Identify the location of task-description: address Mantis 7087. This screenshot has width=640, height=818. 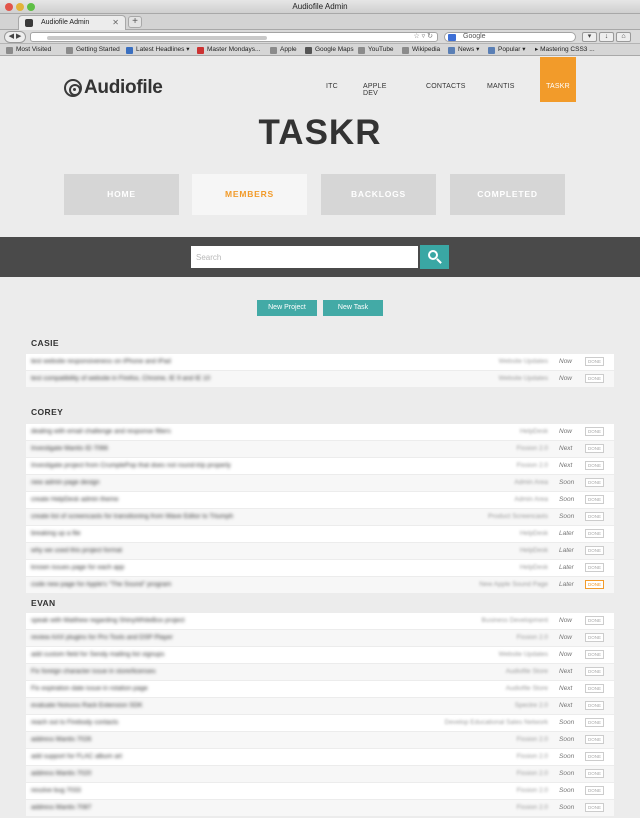
(61, 807).